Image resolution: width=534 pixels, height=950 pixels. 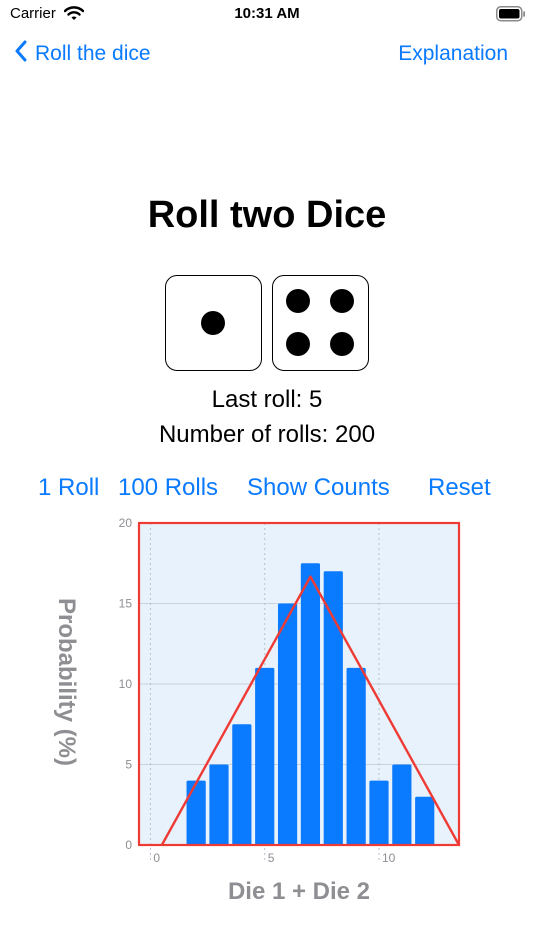 I want to click on hundred-rolls-button: 100 Rolls, so click(x=168, y=488).